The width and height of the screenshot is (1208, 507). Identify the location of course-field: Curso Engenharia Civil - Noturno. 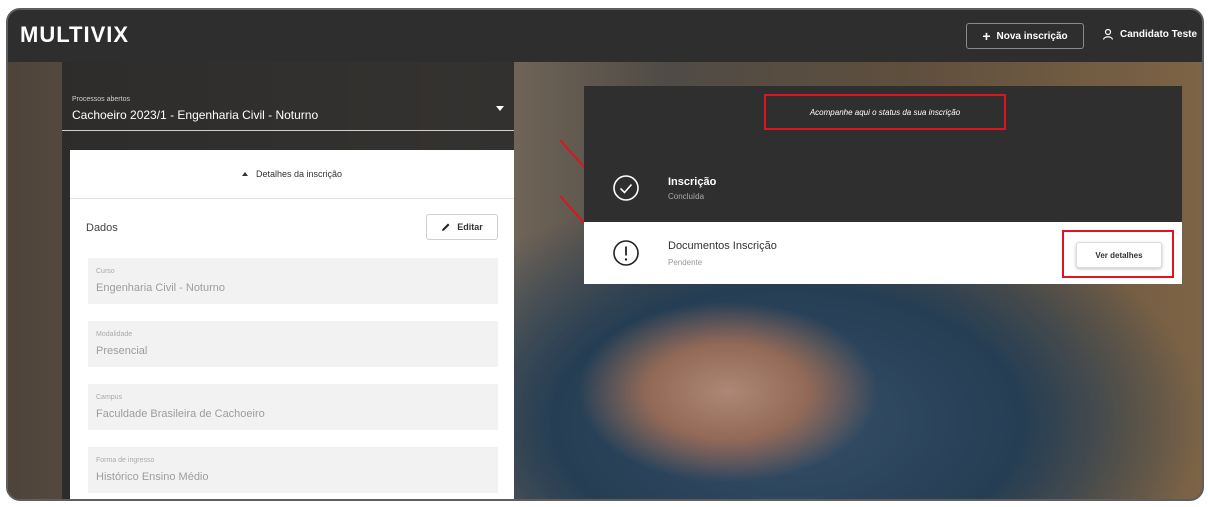
(293, 281).